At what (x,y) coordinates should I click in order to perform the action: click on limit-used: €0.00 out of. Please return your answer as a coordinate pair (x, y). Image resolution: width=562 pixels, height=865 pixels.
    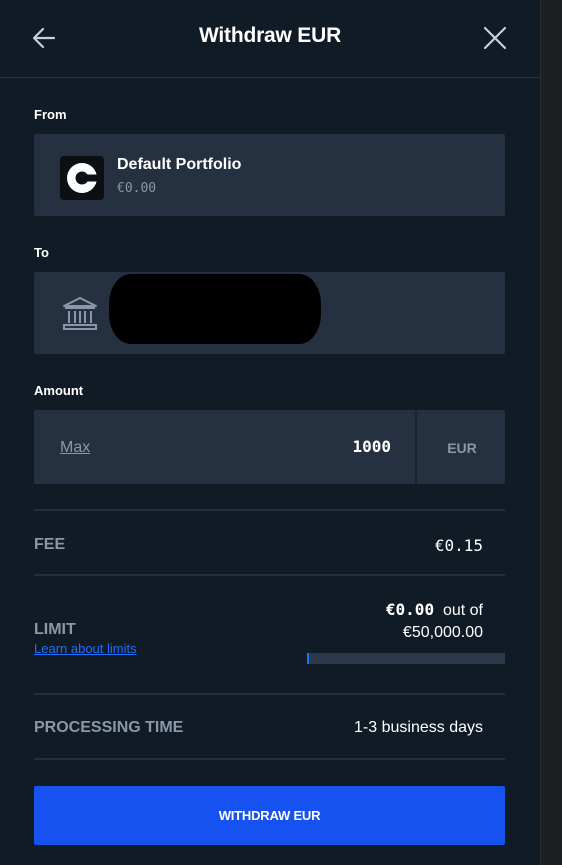
    Looking at the image, I should click on (434, 610).